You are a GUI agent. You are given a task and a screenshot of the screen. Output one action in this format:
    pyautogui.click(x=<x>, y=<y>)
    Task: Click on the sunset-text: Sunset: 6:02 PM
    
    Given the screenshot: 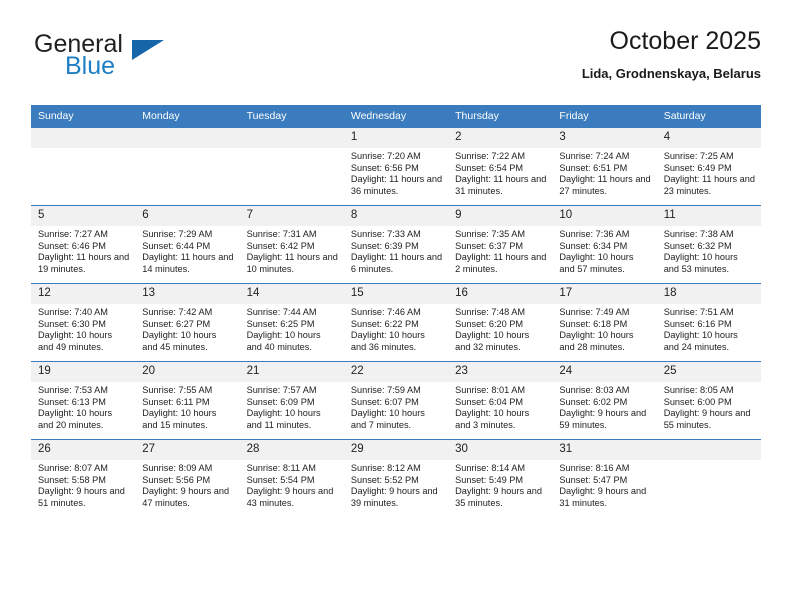 What is the action you would take?
    pyautogui.click(x=593, y=401)
    